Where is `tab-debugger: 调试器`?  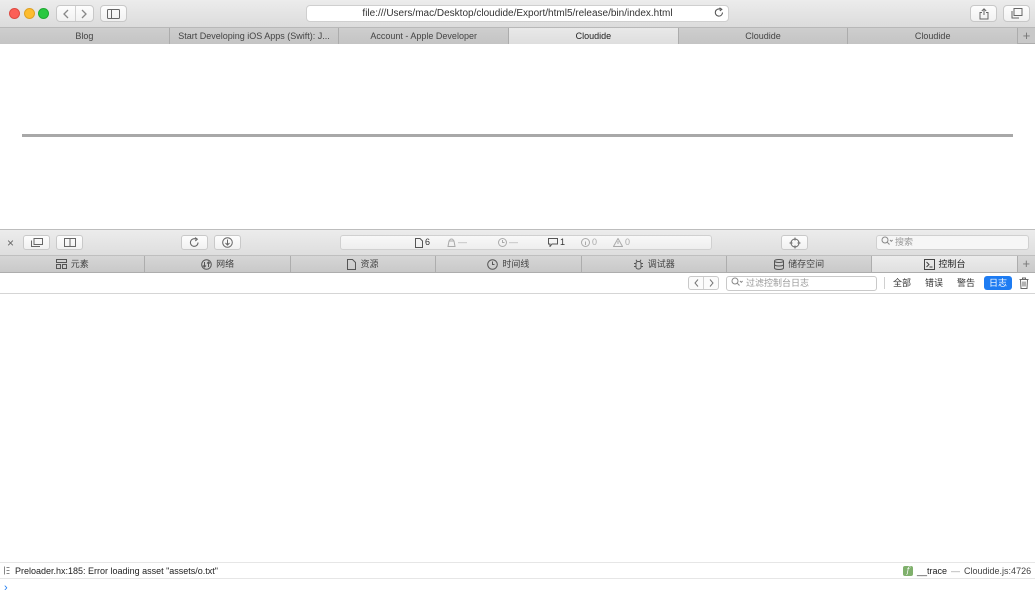
tab-debugger: 调试器 is located at coordinates (654, 264).